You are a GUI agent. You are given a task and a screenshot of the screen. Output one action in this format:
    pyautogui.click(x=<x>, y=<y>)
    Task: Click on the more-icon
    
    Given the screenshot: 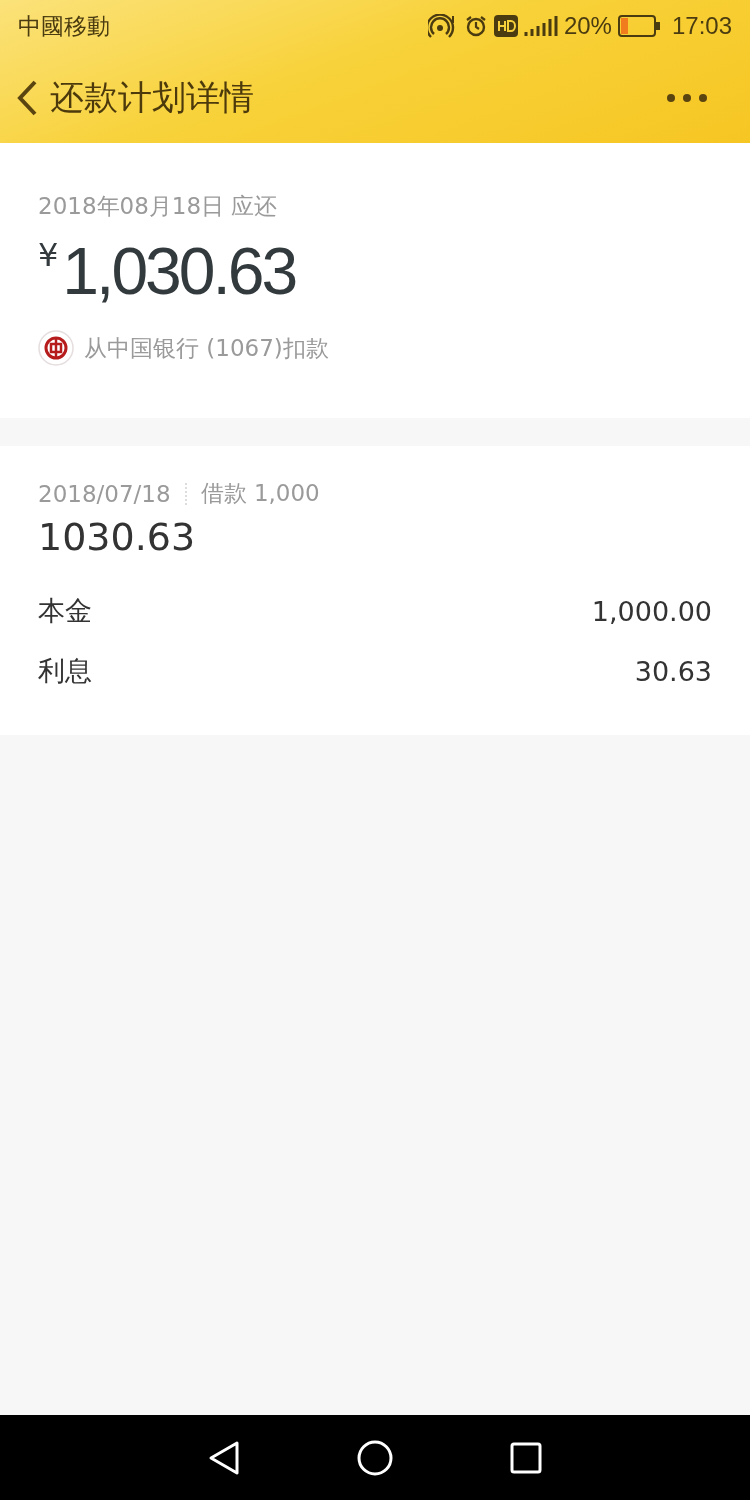 What is the action you would take?
    pyautogui.click(x=687, y=97)
    